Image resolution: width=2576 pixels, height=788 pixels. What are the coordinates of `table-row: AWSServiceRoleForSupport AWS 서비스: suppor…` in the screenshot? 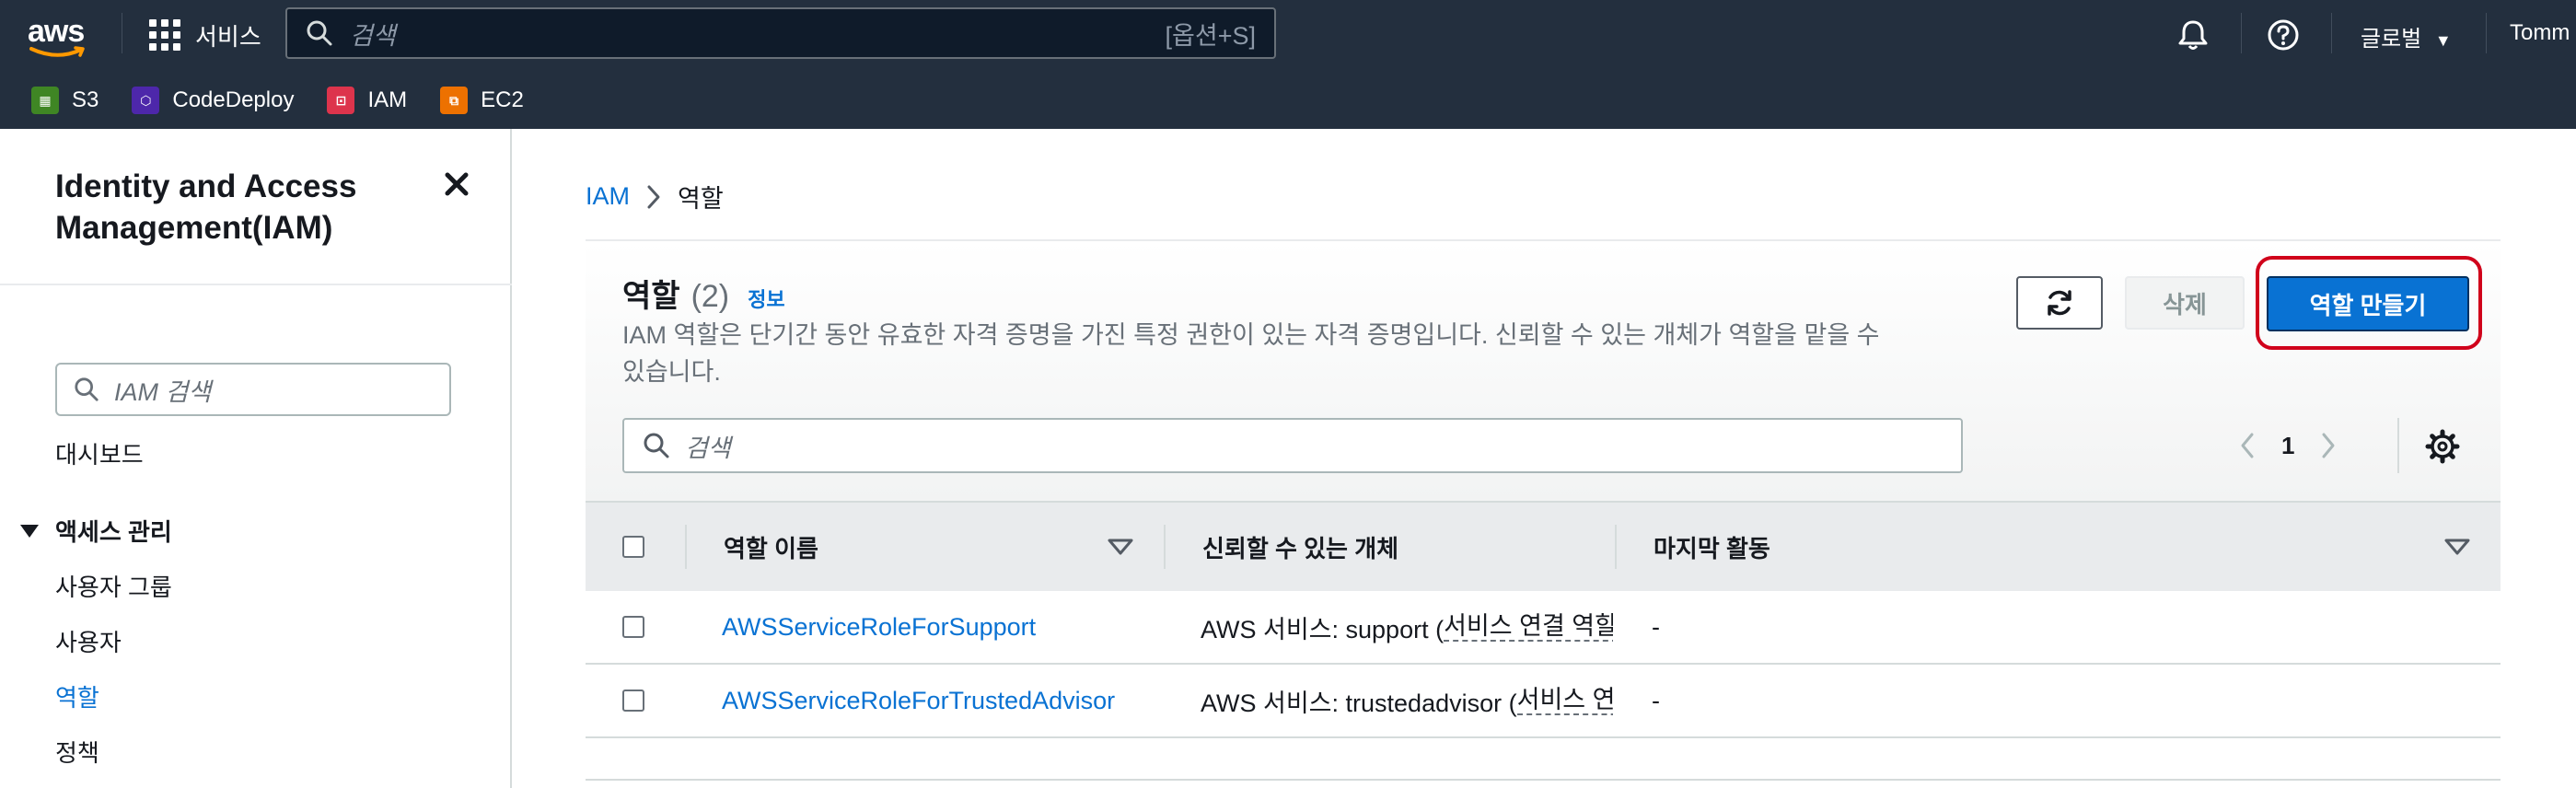 It's located at (1543, 628).